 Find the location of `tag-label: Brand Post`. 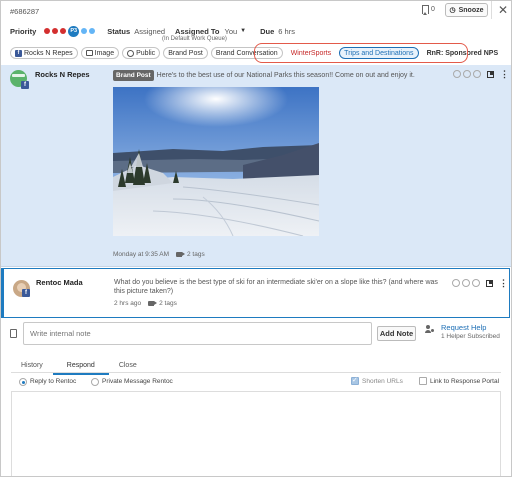

tag-label: Brand Post is located at coordinates (185, 53).